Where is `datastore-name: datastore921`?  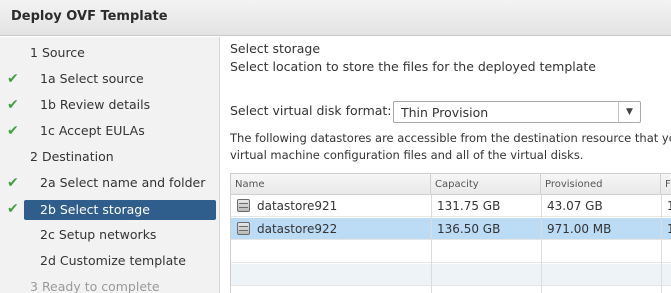 datastore-name: datastore921 is located at coordinates (297, 206).